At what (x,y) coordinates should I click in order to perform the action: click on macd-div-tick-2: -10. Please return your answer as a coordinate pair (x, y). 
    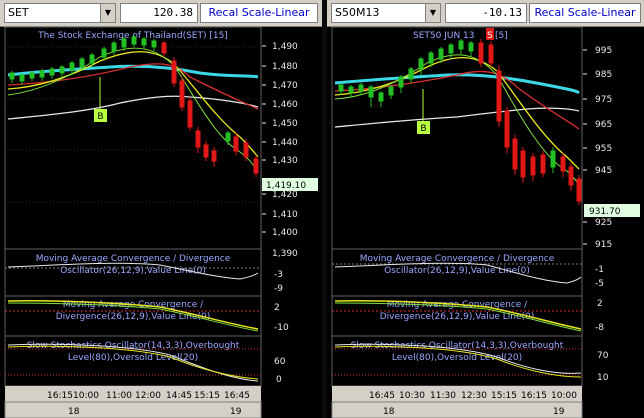
    Looking at the image, I should click on (281, 328).